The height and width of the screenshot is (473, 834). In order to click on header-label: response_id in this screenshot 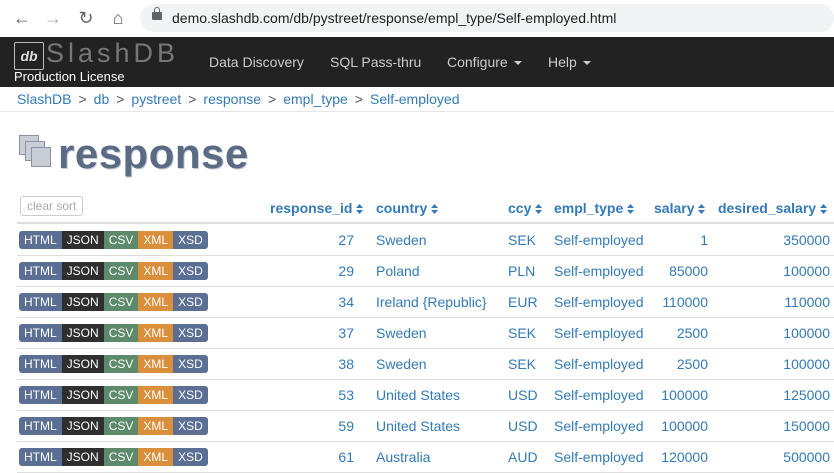, I will do `click(311, 208)`.